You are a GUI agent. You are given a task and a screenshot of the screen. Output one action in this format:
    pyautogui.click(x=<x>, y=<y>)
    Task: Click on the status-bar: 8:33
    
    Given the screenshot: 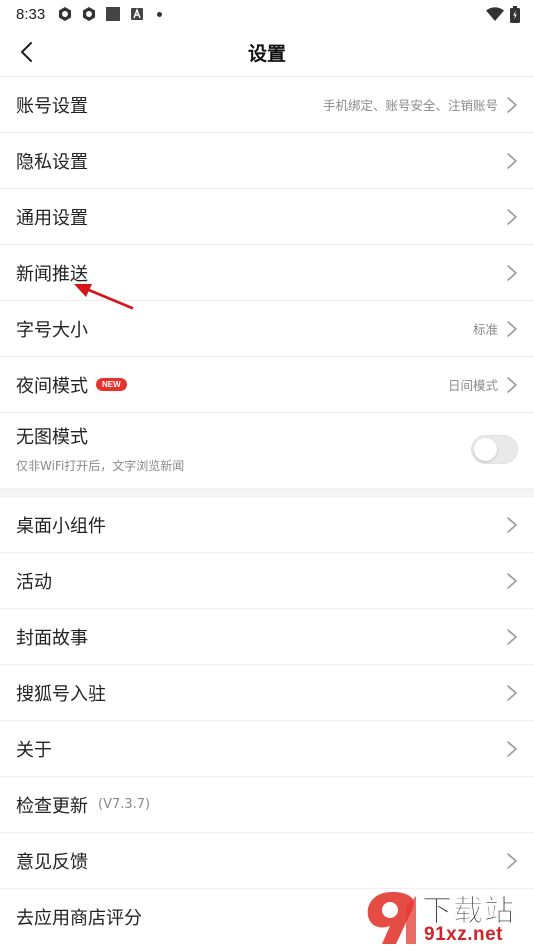 What is the action you would take?
    pyautogui.click(x=267, y=14)
    